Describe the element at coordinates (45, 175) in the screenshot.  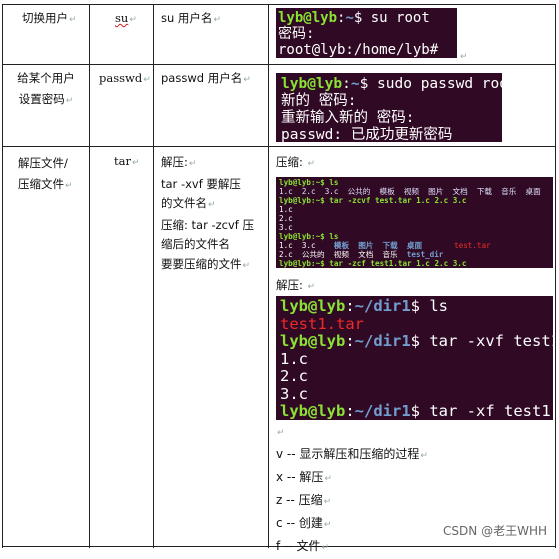
I see `row3-description: 解压文件/ 压缩文件↵` at that location.